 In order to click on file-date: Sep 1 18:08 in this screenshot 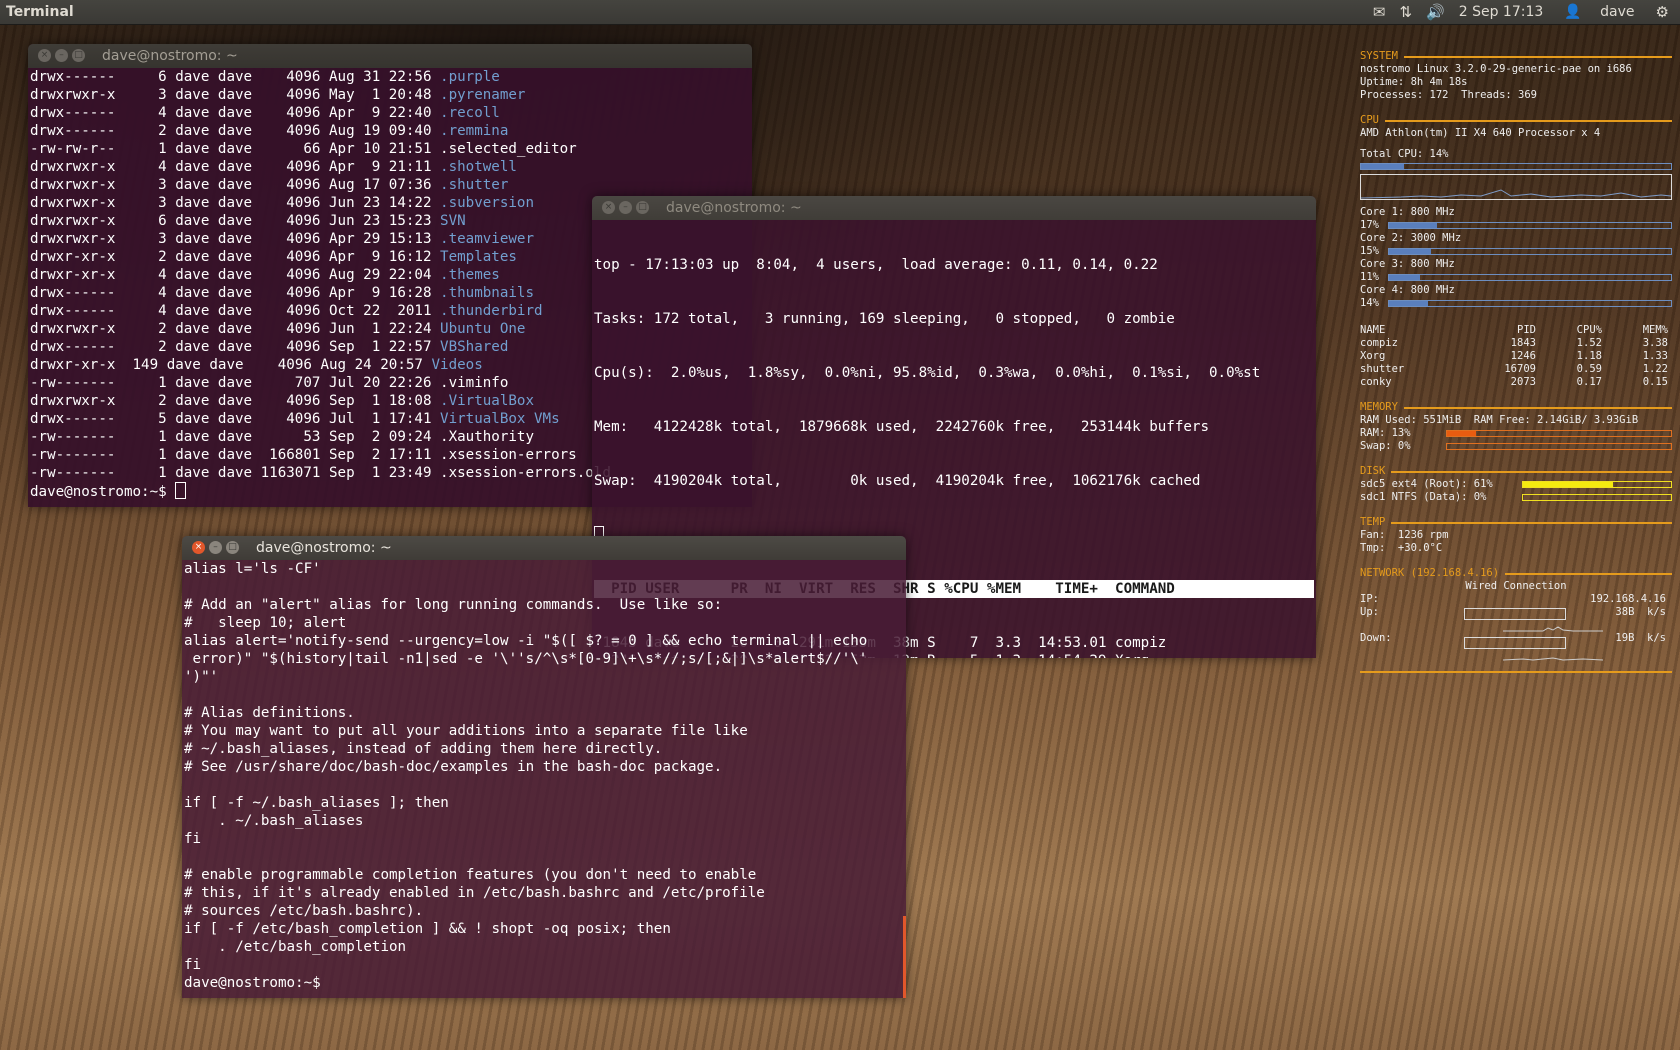, I will do `click(380, 401)`.